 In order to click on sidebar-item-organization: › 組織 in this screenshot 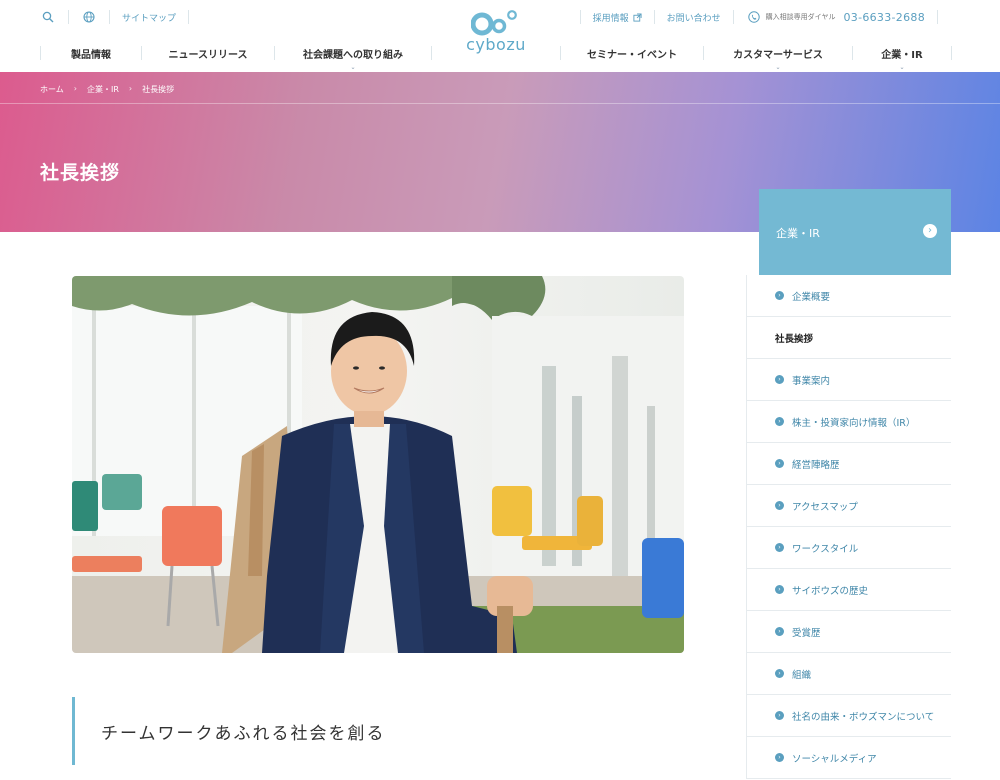, I will do `click(849, 674)`.